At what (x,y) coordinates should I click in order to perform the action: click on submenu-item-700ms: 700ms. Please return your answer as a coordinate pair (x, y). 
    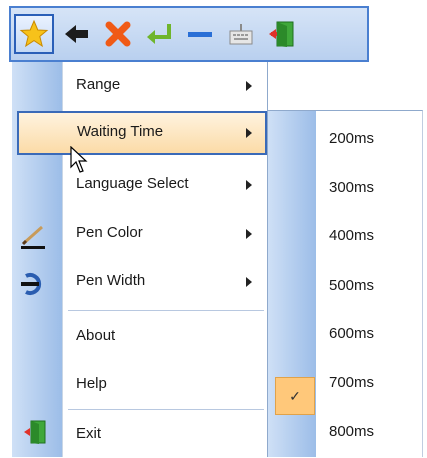
    Looking at the image, I should click on (345, 385).